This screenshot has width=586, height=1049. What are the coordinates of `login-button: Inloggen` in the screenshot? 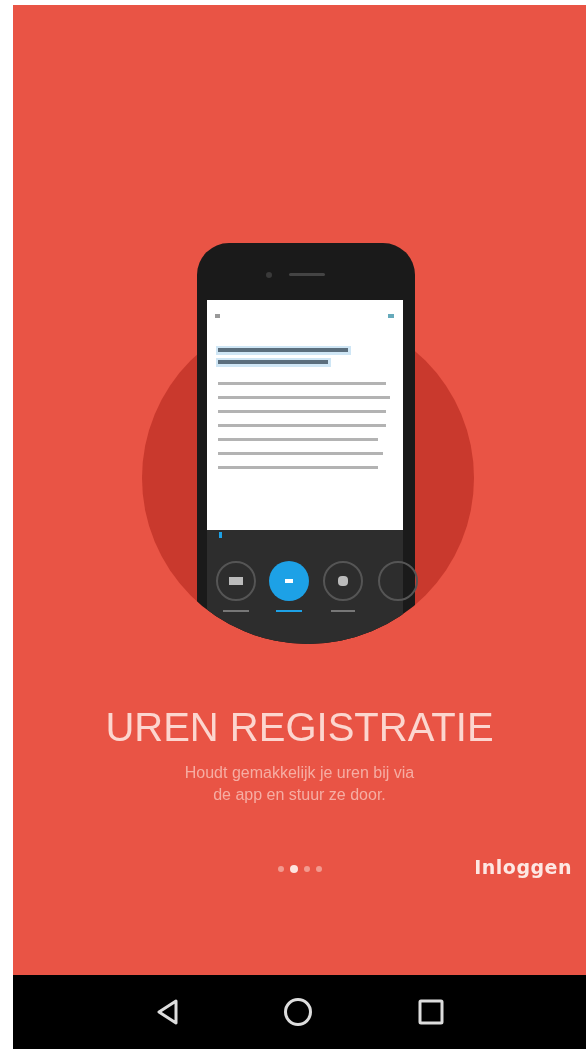 It's located at (523, 867).